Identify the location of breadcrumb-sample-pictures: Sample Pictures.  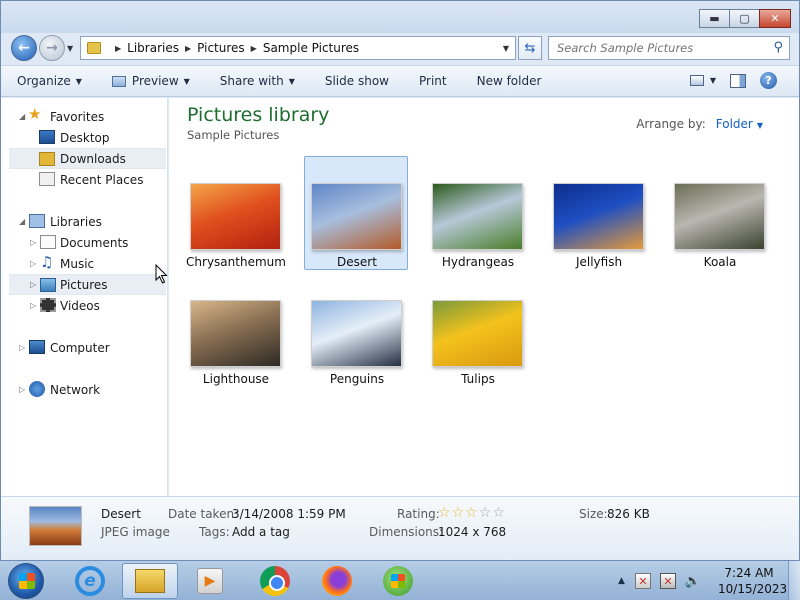
(311, 48).